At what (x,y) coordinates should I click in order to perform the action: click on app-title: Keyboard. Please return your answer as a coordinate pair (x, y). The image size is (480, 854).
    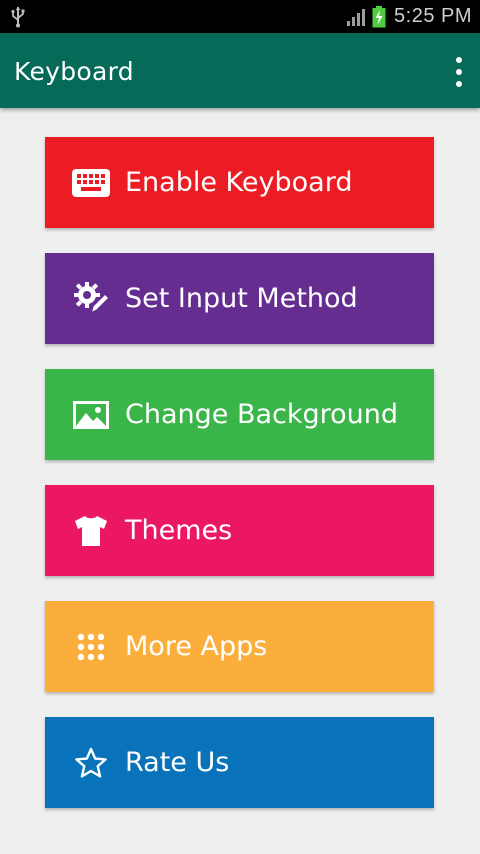
    Looking at the image, I should click on (74, 71).